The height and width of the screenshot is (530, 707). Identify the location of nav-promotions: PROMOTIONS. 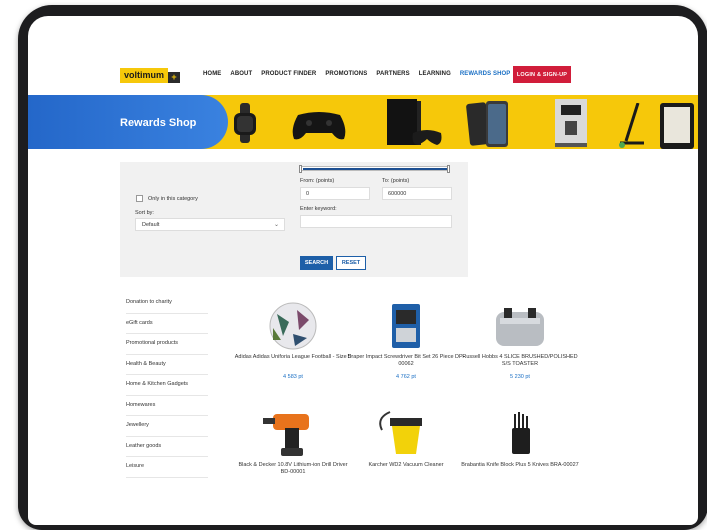
(346, 74).